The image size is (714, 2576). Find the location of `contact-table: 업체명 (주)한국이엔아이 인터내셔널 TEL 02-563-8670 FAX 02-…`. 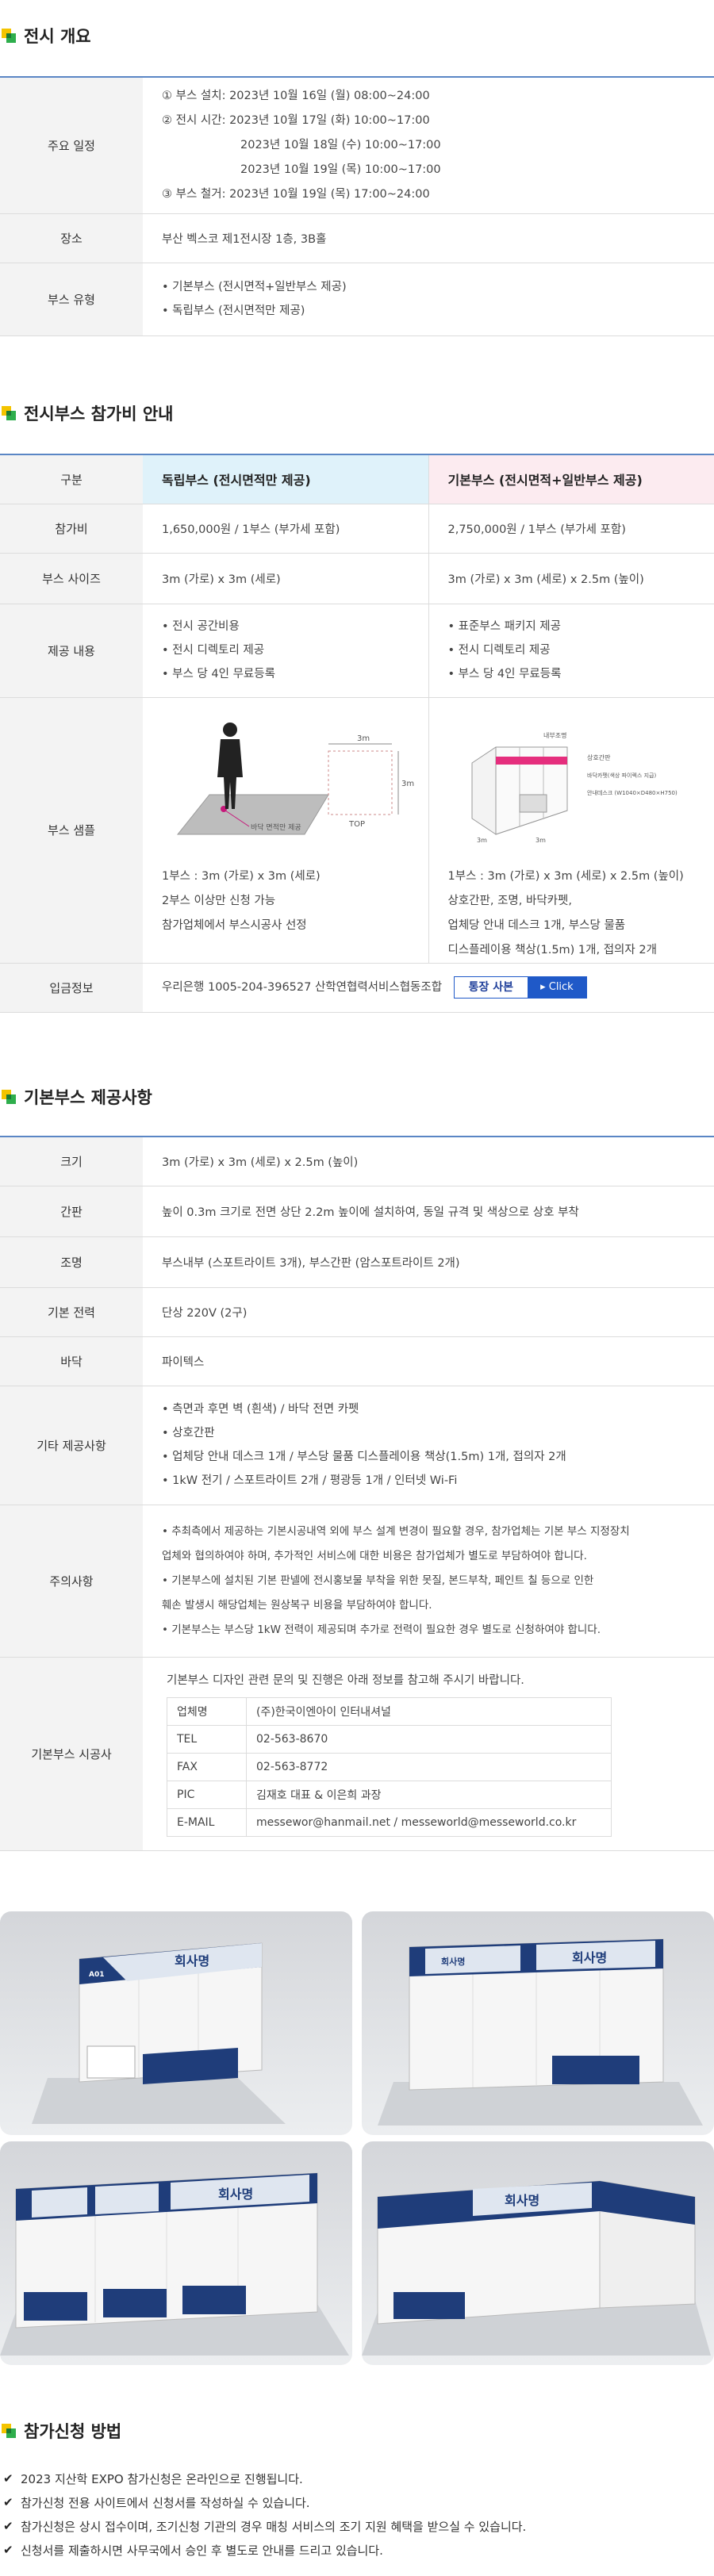

contact-table: 업체명 (주)한국이엔아이 인터내셔널 TEL 02-563-8670 FAX 02-… is located at coordinates (389, 1767).